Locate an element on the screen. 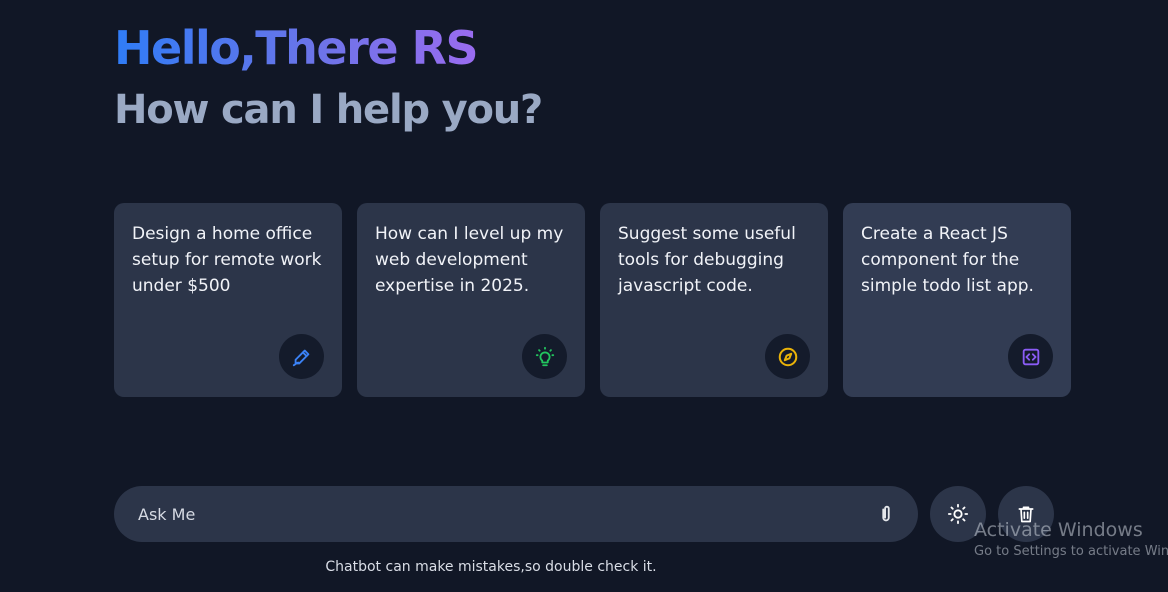 The height and width of the screenshot is (592, 1168). pen-icon is located at coordinates (301, 356).